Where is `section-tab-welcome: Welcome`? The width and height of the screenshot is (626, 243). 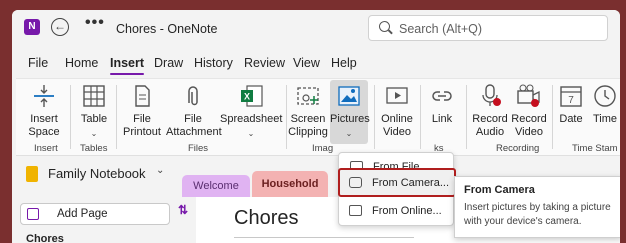
section-tab-welcome: Welcome is located at coordinates (216, 186).